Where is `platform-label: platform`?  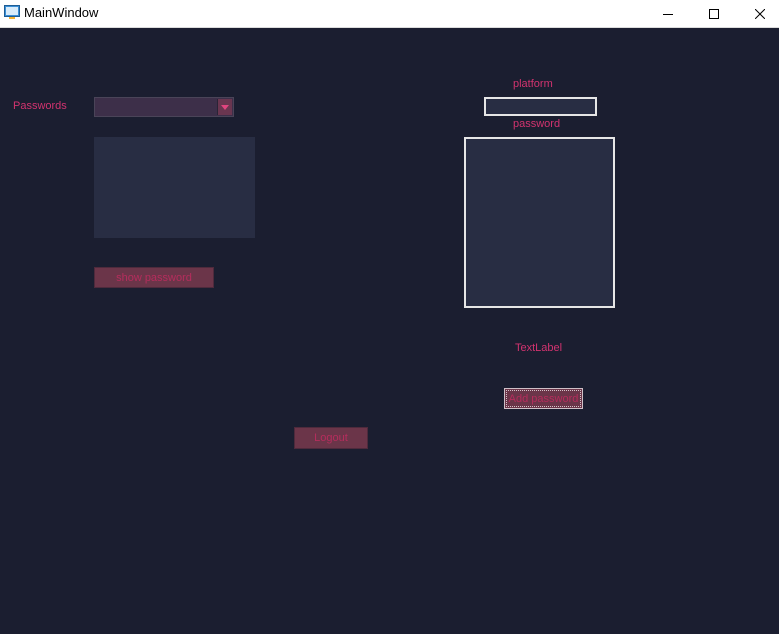
platform-label: platform is located at coordinates (533, 84).